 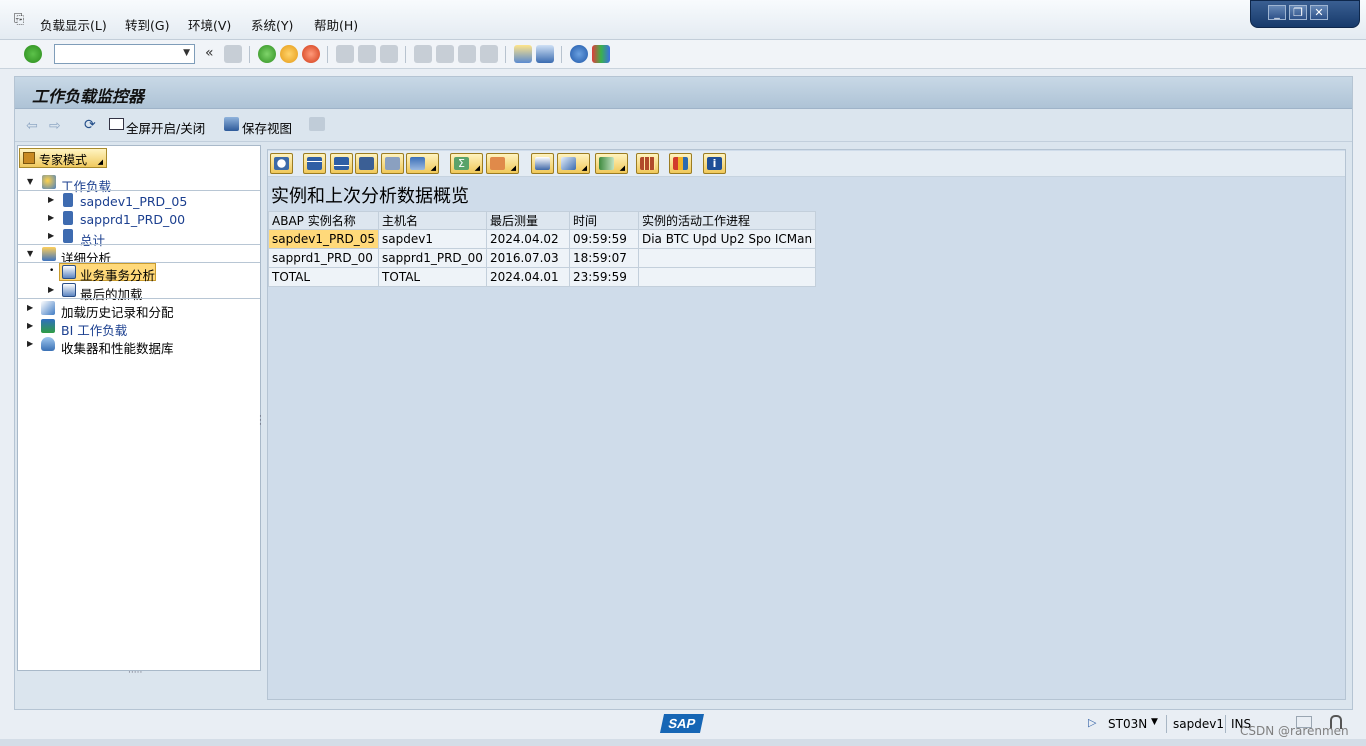 I want to click on table-cell: 2024.04.01, so click(x=527, y=277).